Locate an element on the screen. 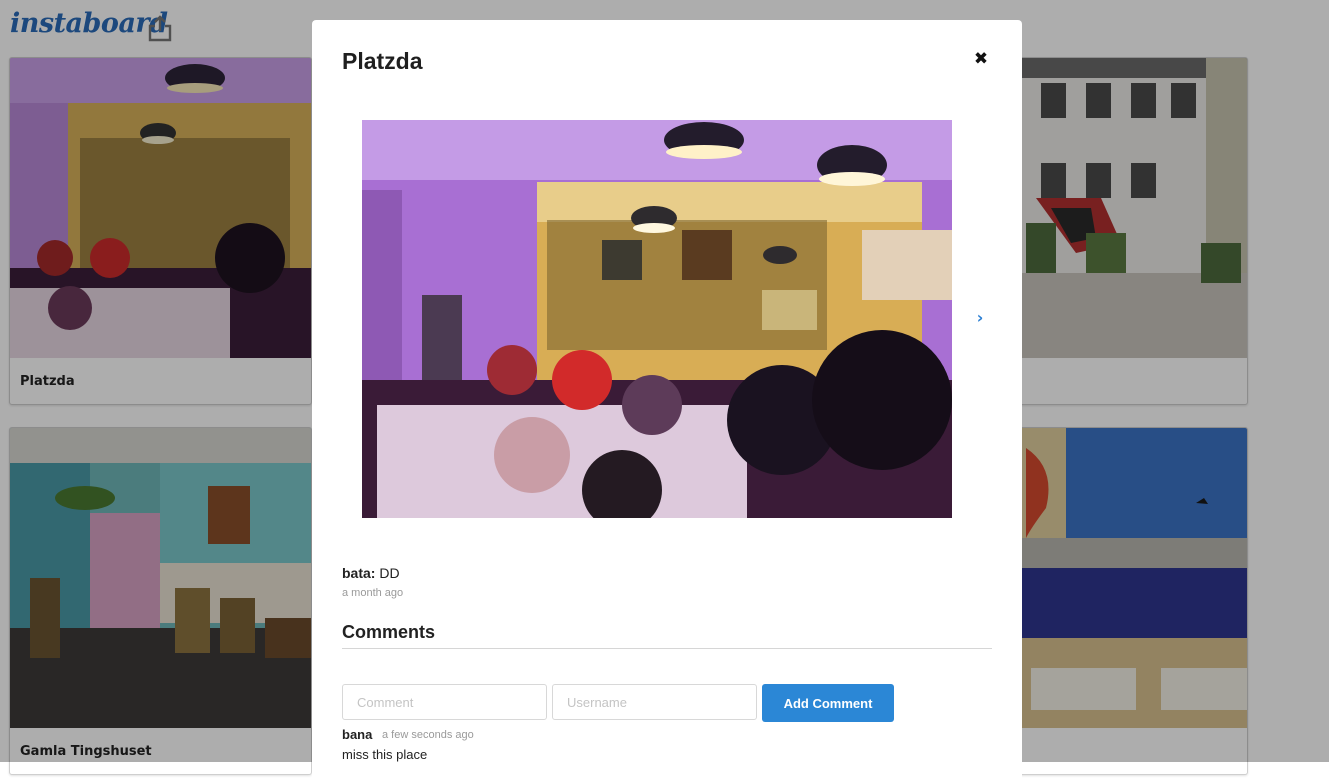 This screenshot has width=1329, height=780. comment-input is located at coordinates (444, 702).